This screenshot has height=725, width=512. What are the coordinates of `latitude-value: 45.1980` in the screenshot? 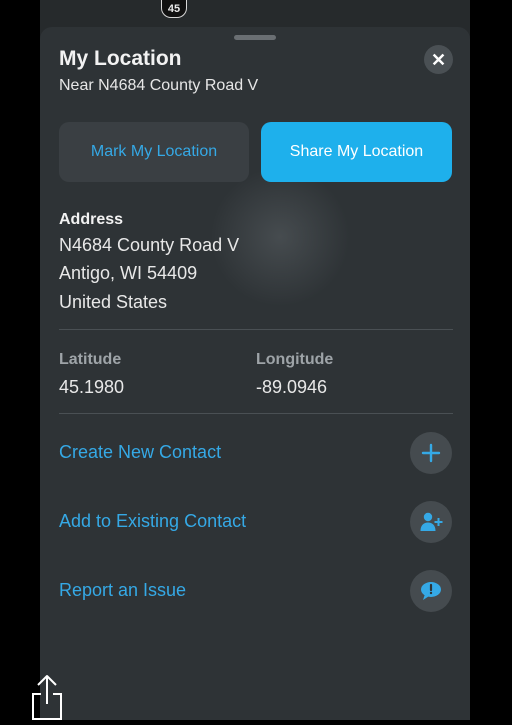 It's located at (92, 387).